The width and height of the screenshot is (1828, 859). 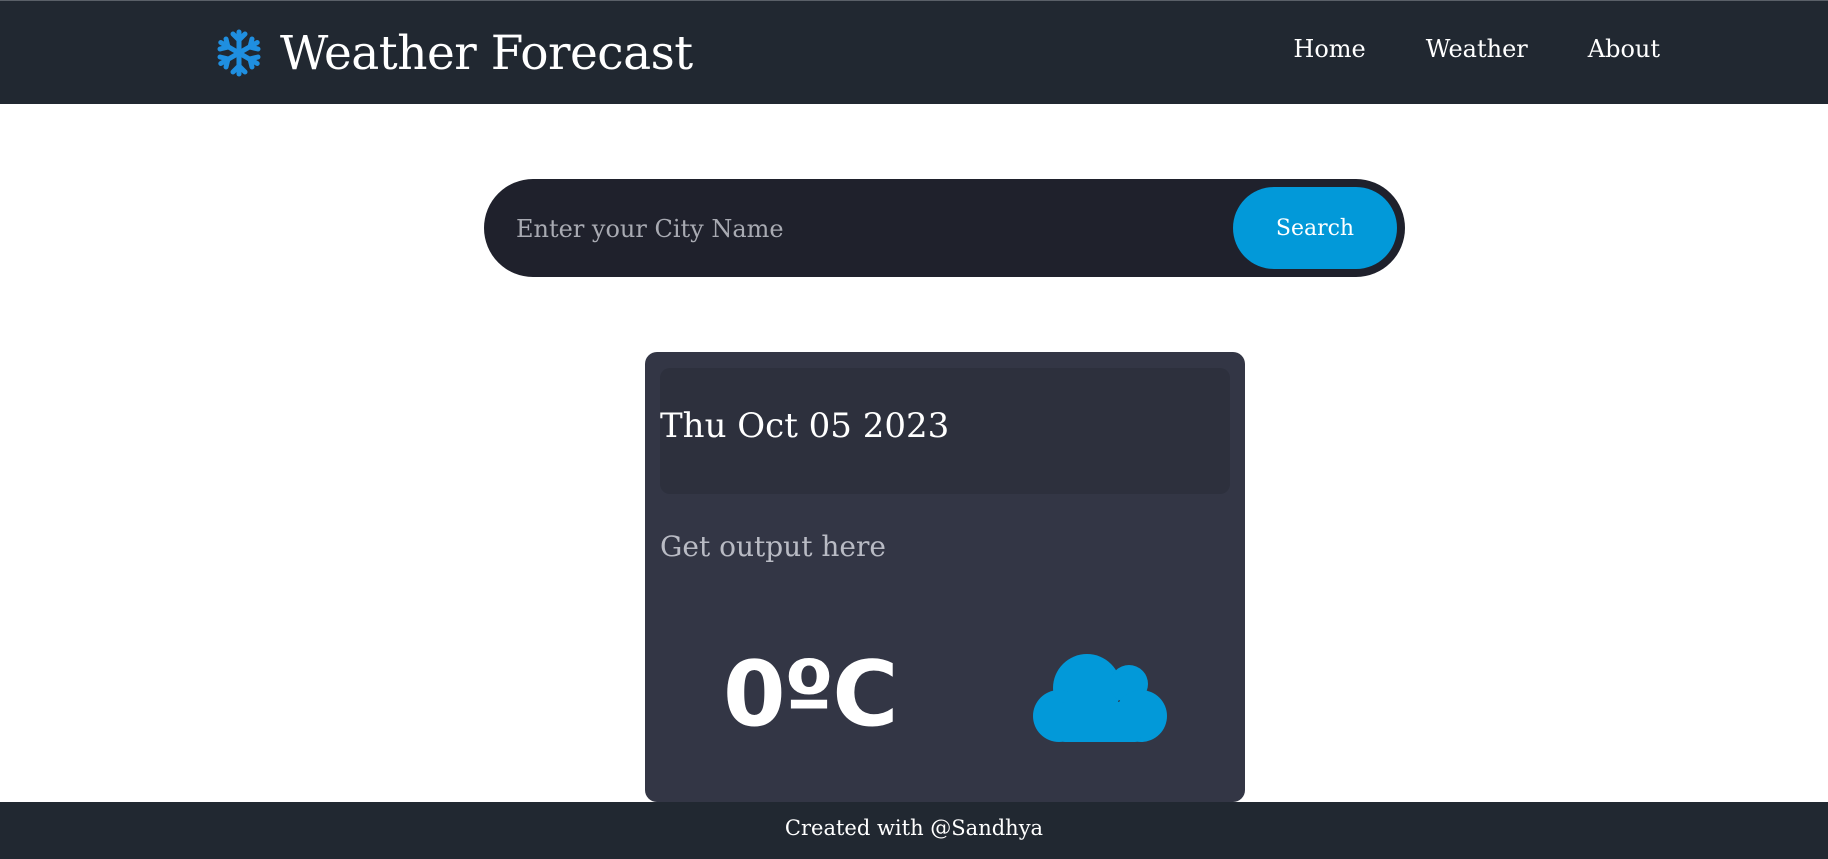 What do you see at coordinates (239, 53) in the screenshot?
I see `snowflake-icon` at bounding box center [239, 53].